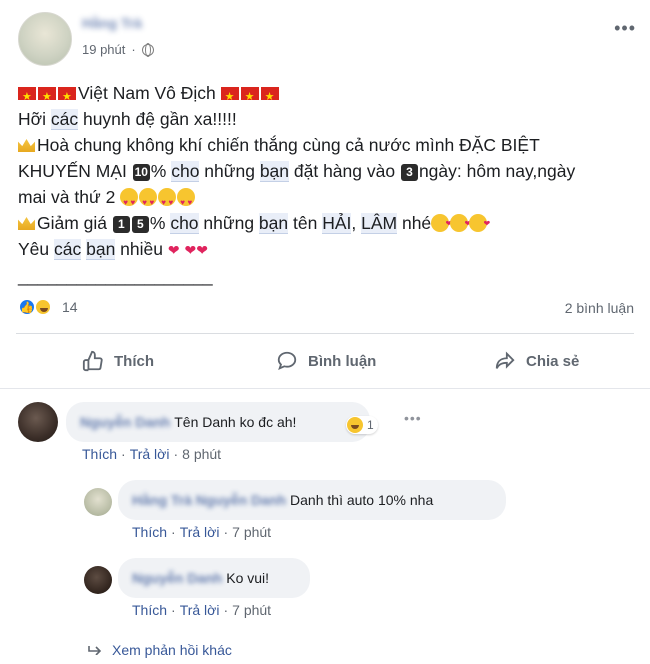  What do you see at coordinates (75, 171) in the screenshot?
I see `text: KHUYẾN MẠI` at bounding box center [75, 171].